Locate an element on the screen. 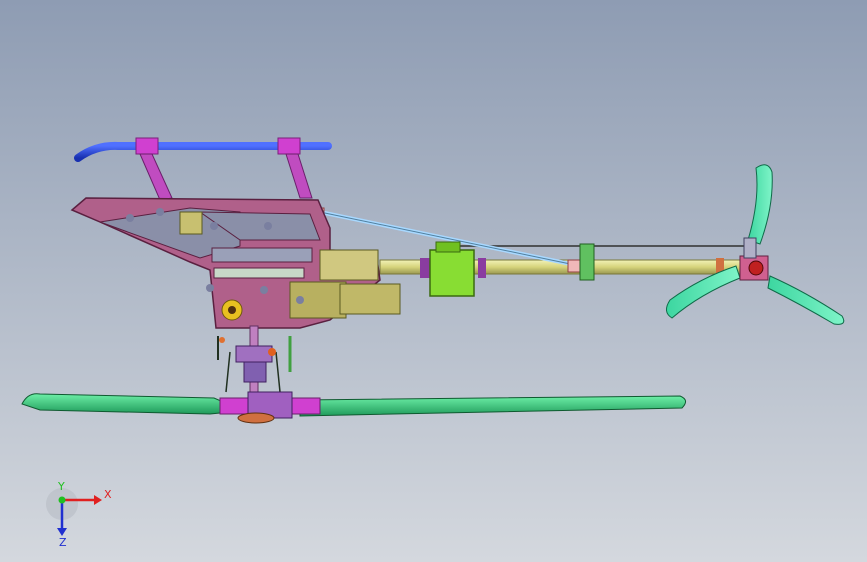  y-axis-label: Y is located at coordinates (61, 487).